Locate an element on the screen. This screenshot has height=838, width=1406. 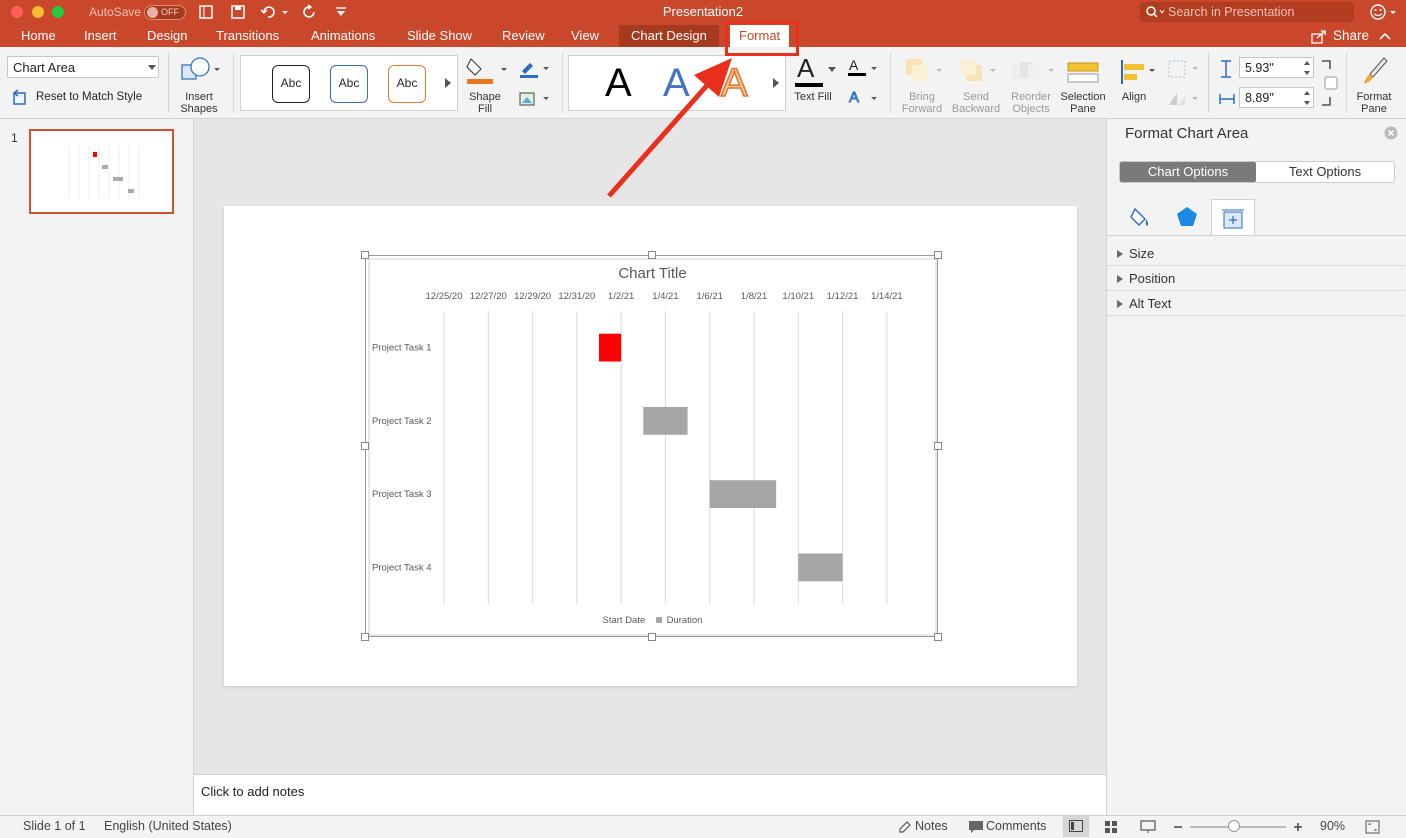
x-tick-label: 12/29/20 is located at coordinates (532, 296).